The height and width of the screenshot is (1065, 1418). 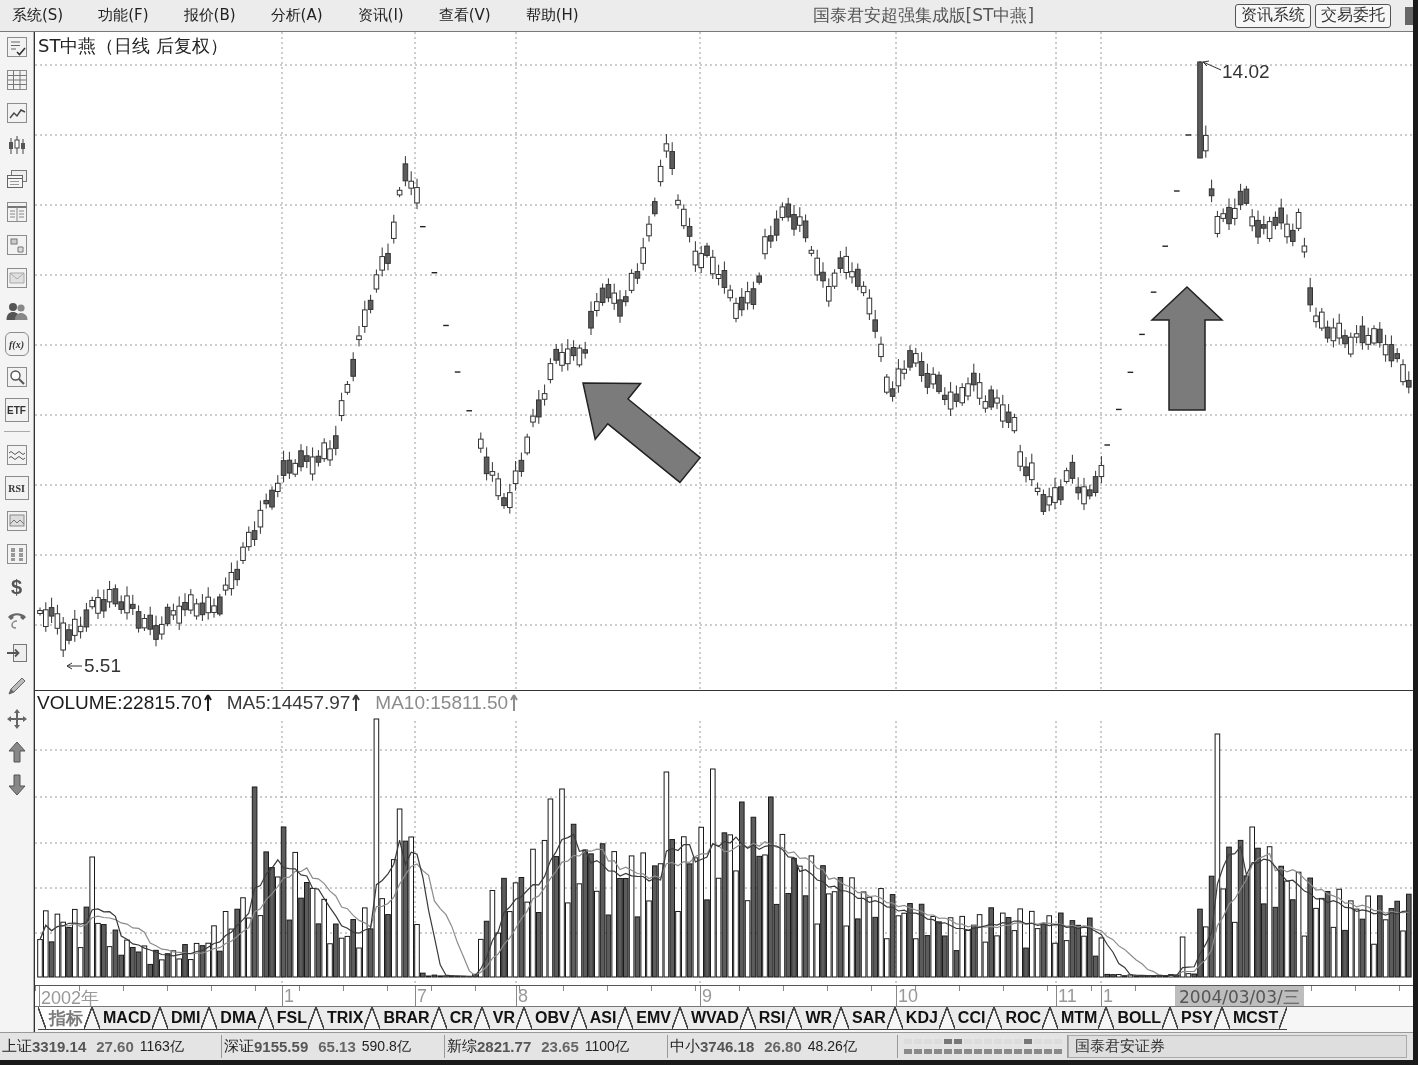 What do you see at coordinates (868, 1018) in the screenshot?
I see `indicator-tab: SAR` at bounding box center [868, 1018].